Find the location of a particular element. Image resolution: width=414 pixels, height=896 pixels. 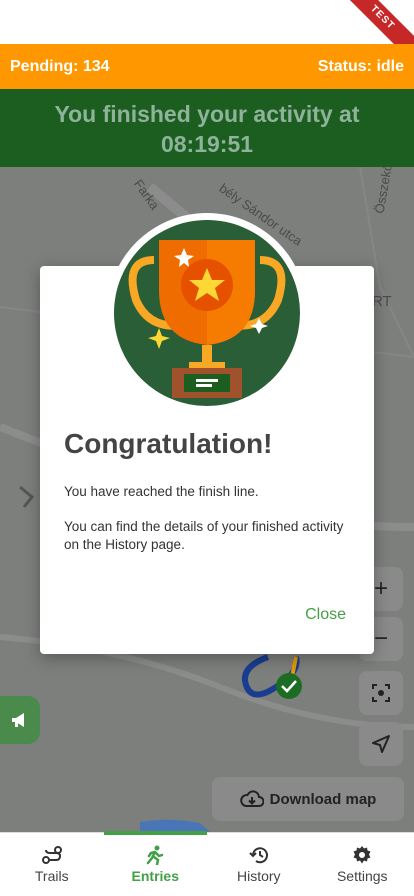

nav-label: Entries is located at coordinates (155, 876).